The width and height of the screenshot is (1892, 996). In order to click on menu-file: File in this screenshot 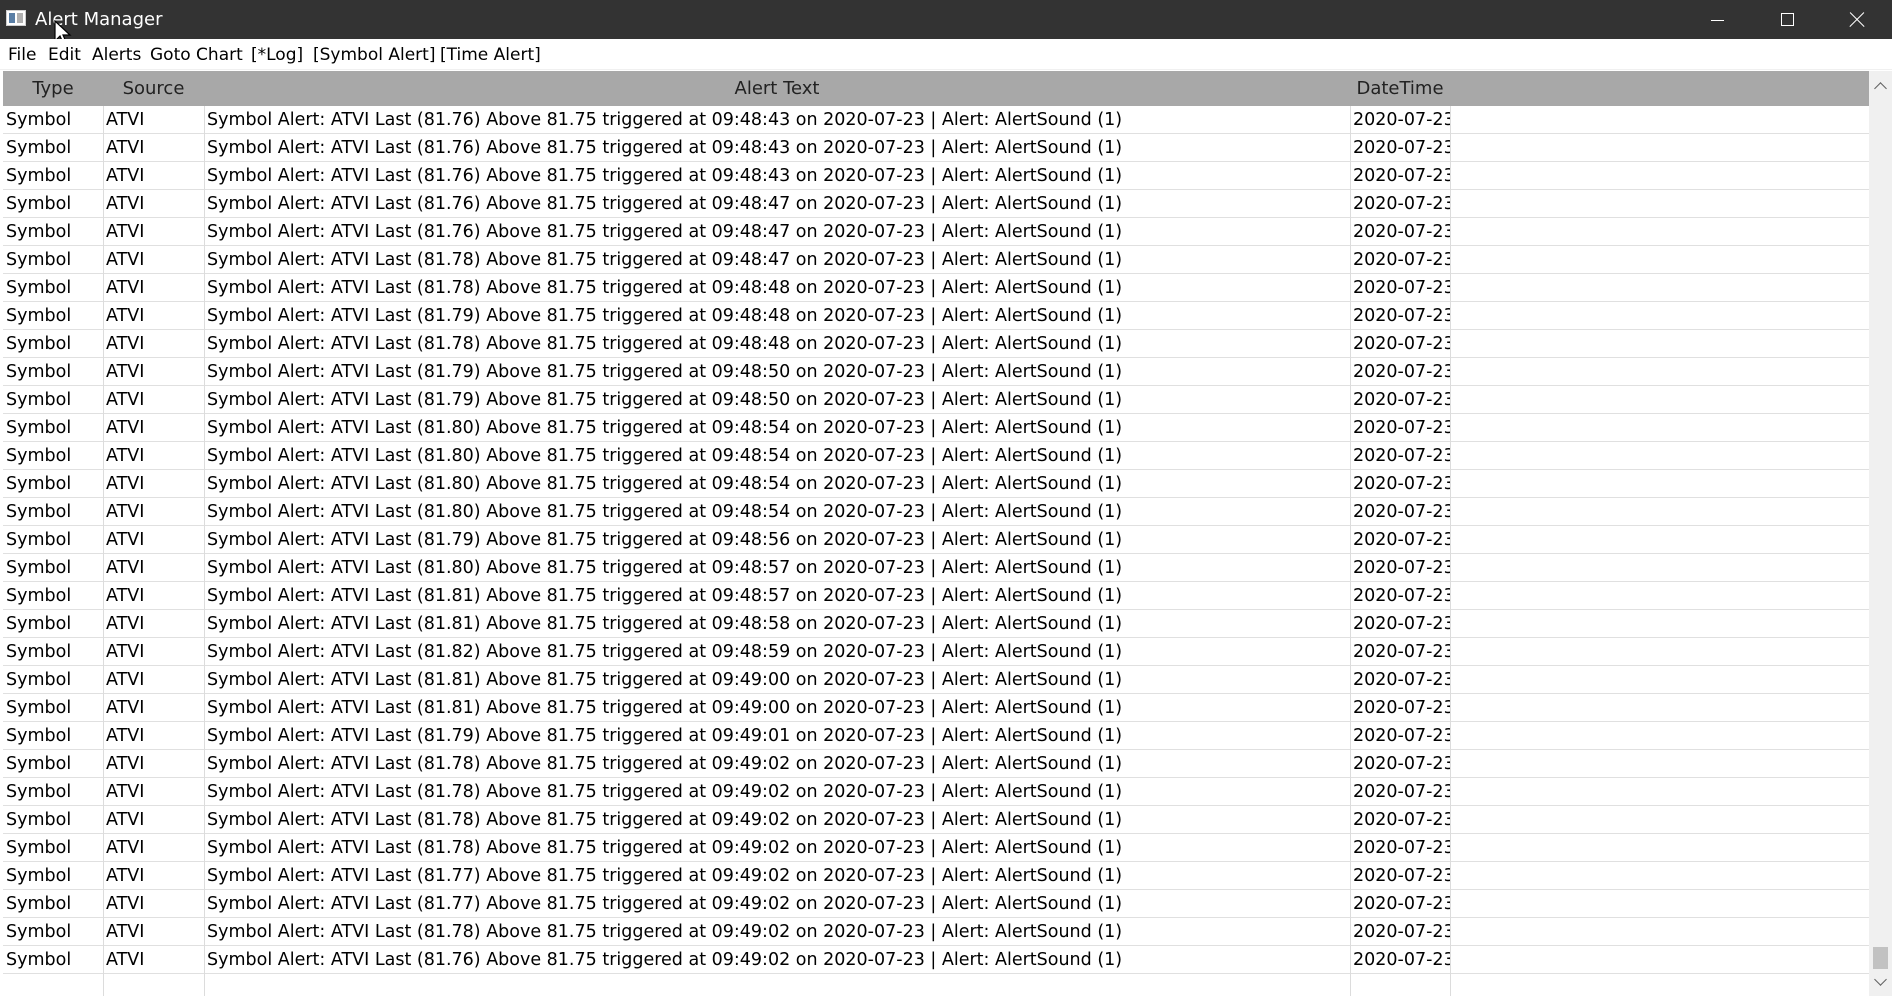, I will do `click(22, 54)`.